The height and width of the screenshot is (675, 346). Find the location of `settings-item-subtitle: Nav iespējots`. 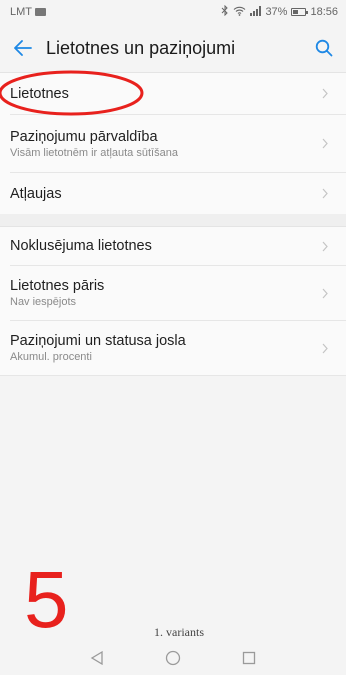

settings-item-subtitle: Nav iespējots is located at coordinates (43, 302).